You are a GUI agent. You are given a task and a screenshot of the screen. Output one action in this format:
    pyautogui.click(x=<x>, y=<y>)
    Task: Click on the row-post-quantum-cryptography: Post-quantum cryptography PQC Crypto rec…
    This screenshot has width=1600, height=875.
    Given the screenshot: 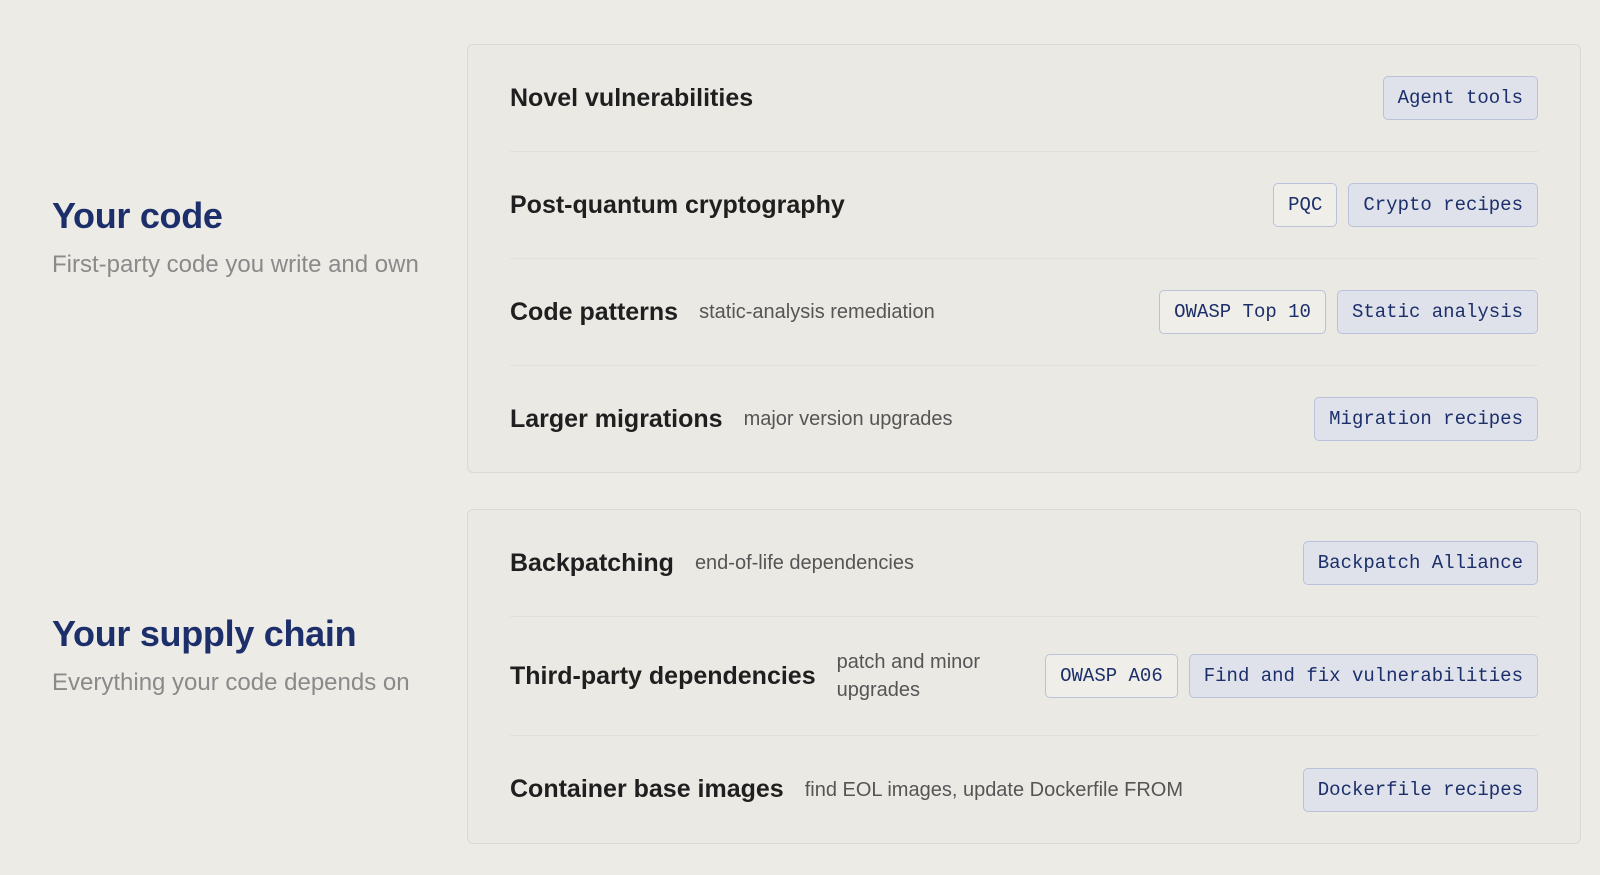 What is the action you would take?
    pyautogui.click(x=1024, y=205)
    